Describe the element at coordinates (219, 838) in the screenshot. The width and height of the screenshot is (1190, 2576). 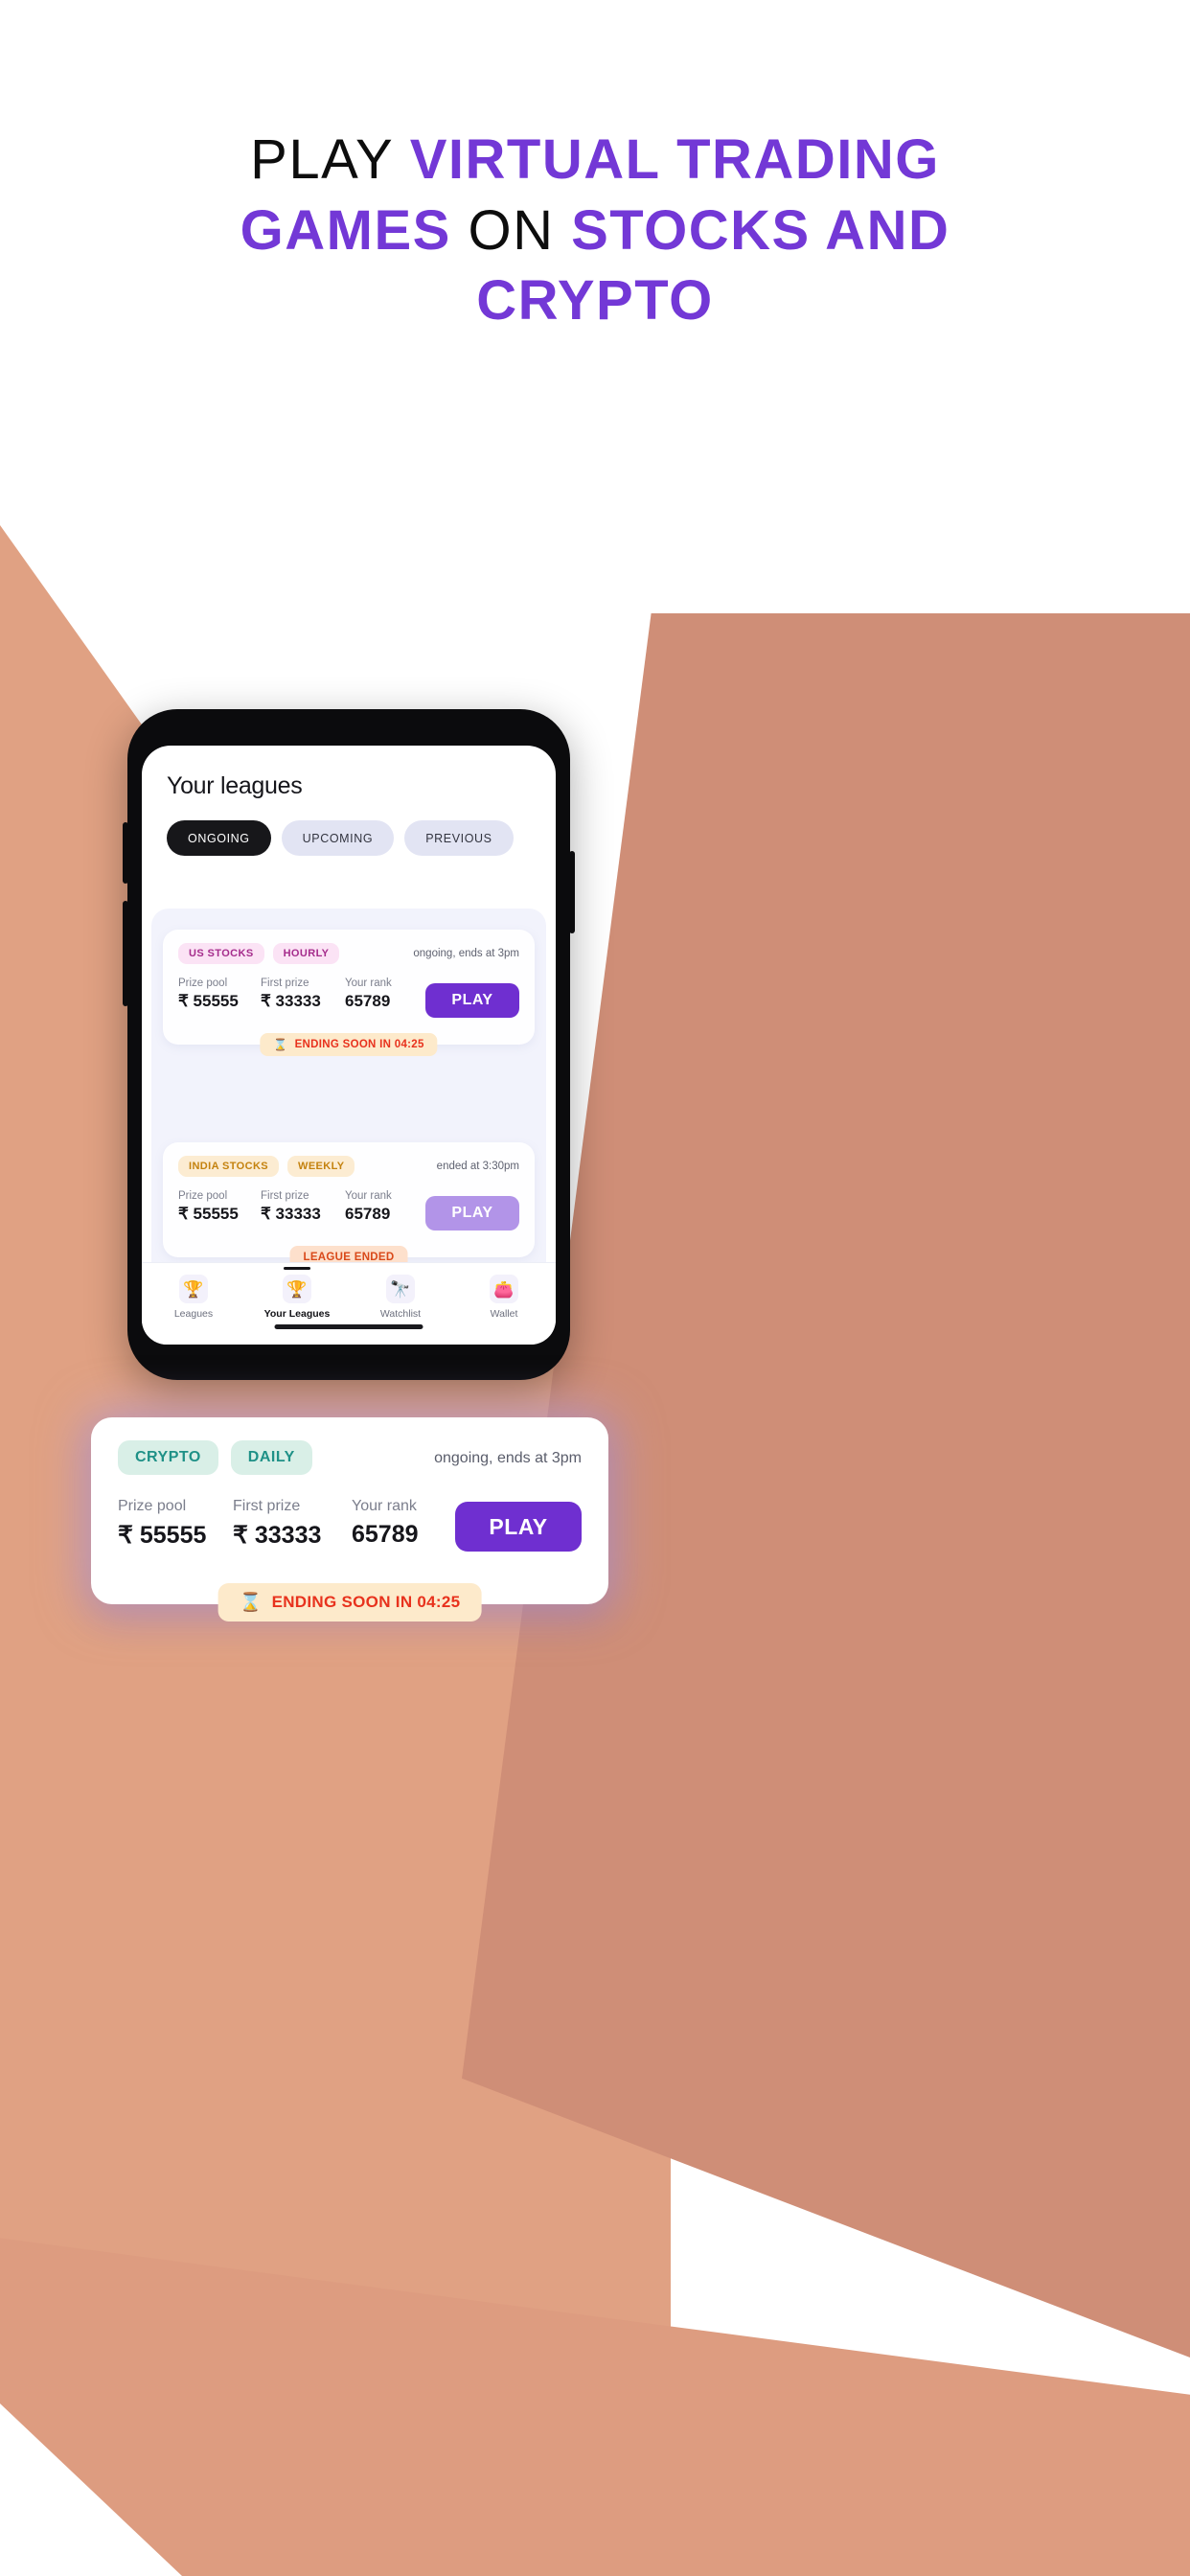
I see `tab-ongoing: ONGOING` at that location.